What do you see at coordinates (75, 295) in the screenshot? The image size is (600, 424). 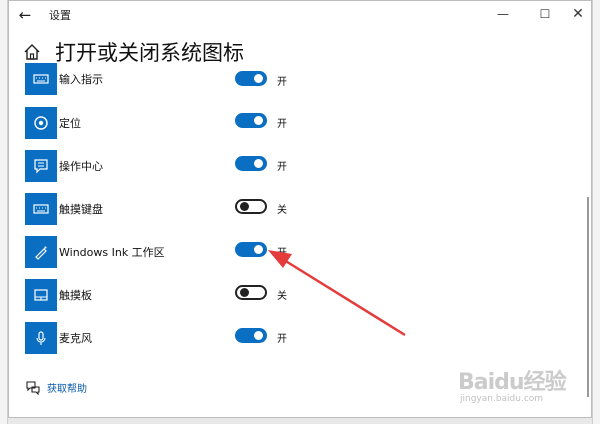 I see `item-label: 触摸板` at bounding box center [75, 295].